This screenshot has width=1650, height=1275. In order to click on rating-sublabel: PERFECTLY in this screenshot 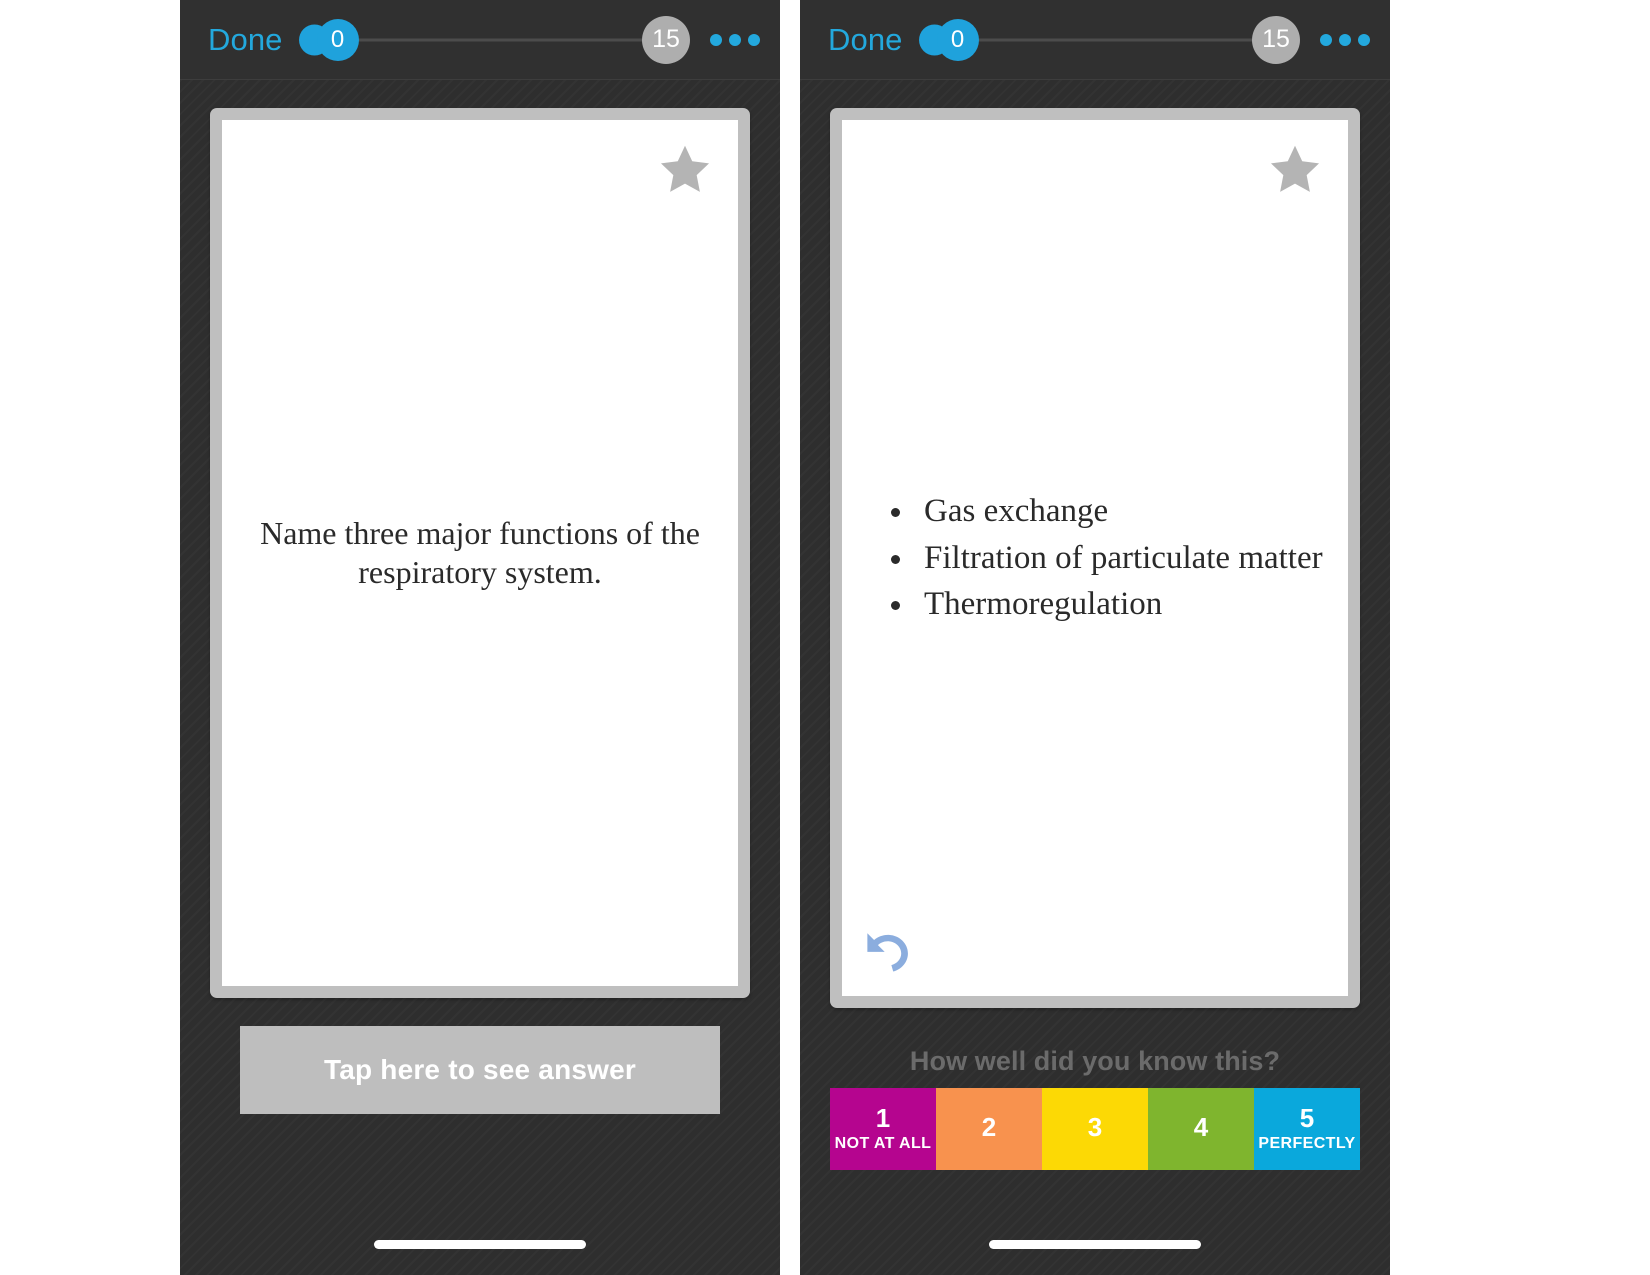, I will do `click(1307, 1144)`.